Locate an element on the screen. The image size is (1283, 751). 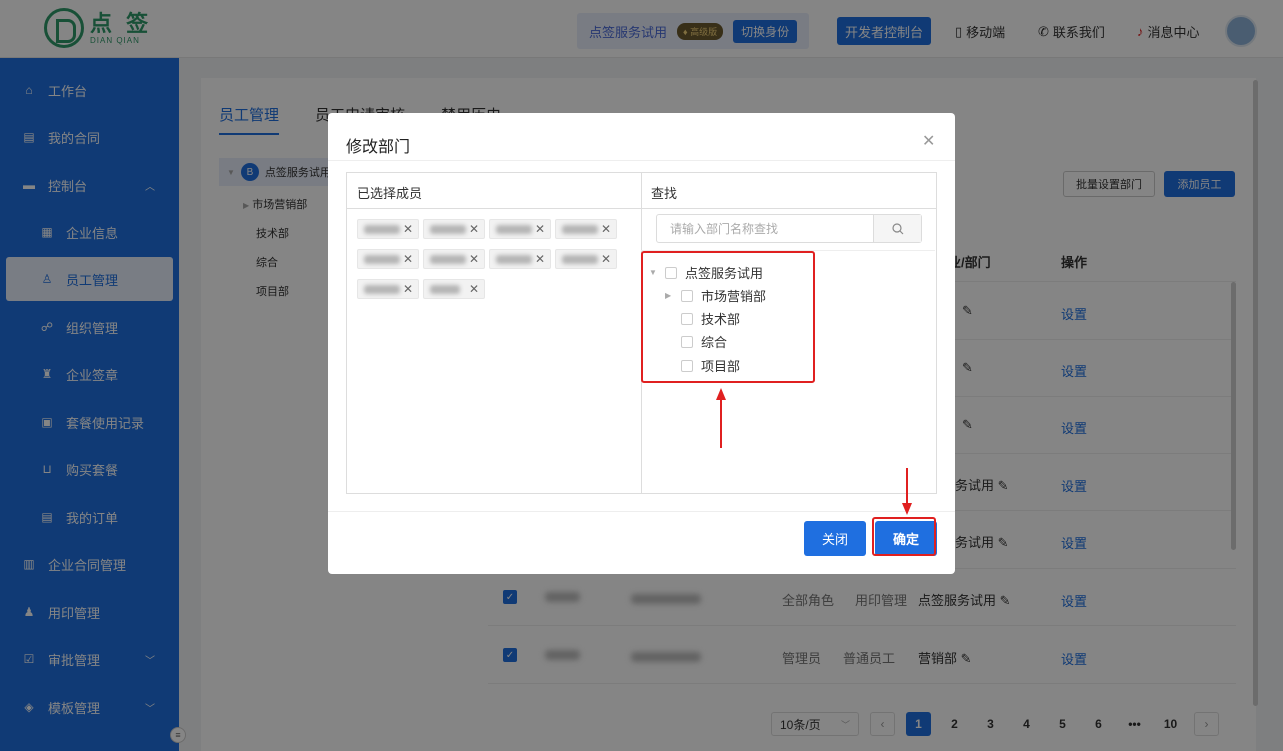
annotation-arrow-up-head is located at coordinates (721, 394).